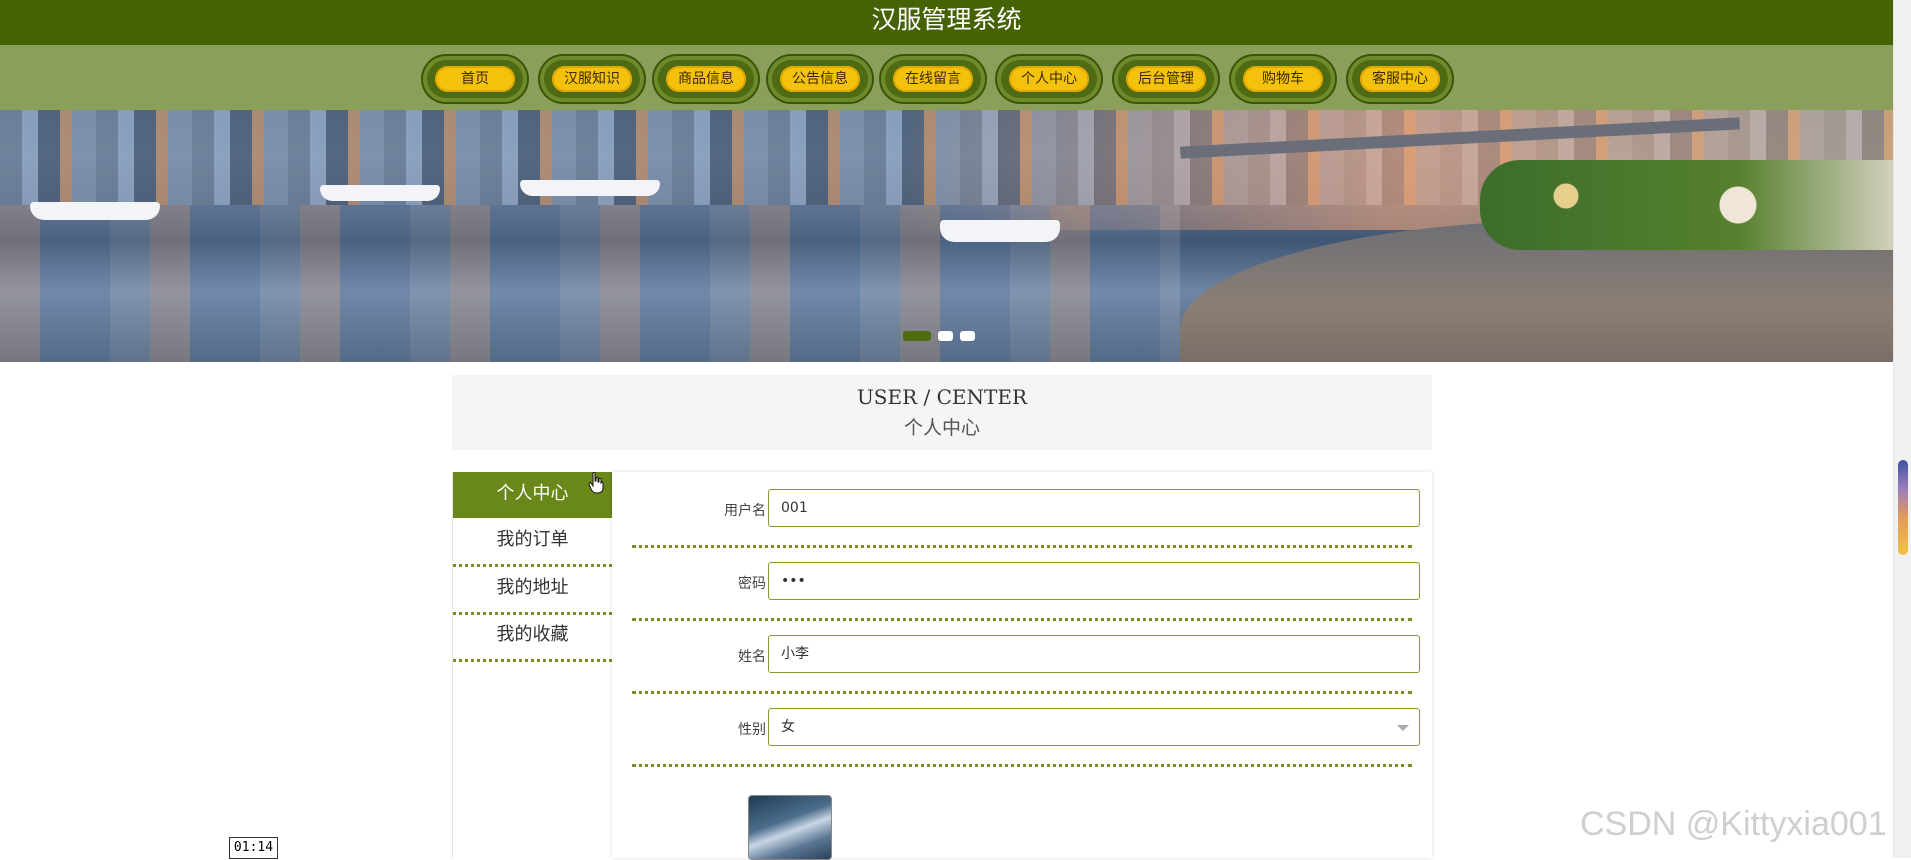  I want to click on nav-item-messages: 在线留言, so click(933, 79).